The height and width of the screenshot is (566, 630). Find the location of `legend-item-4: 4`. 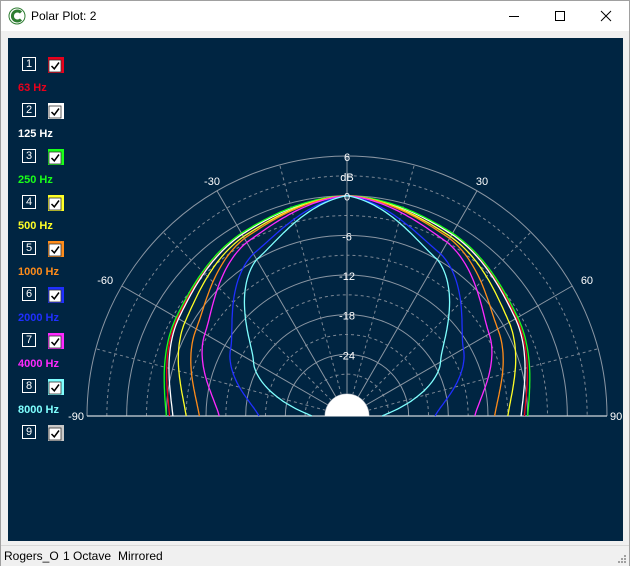

legend-item-4: 4 is located at coordinates (52, 203).